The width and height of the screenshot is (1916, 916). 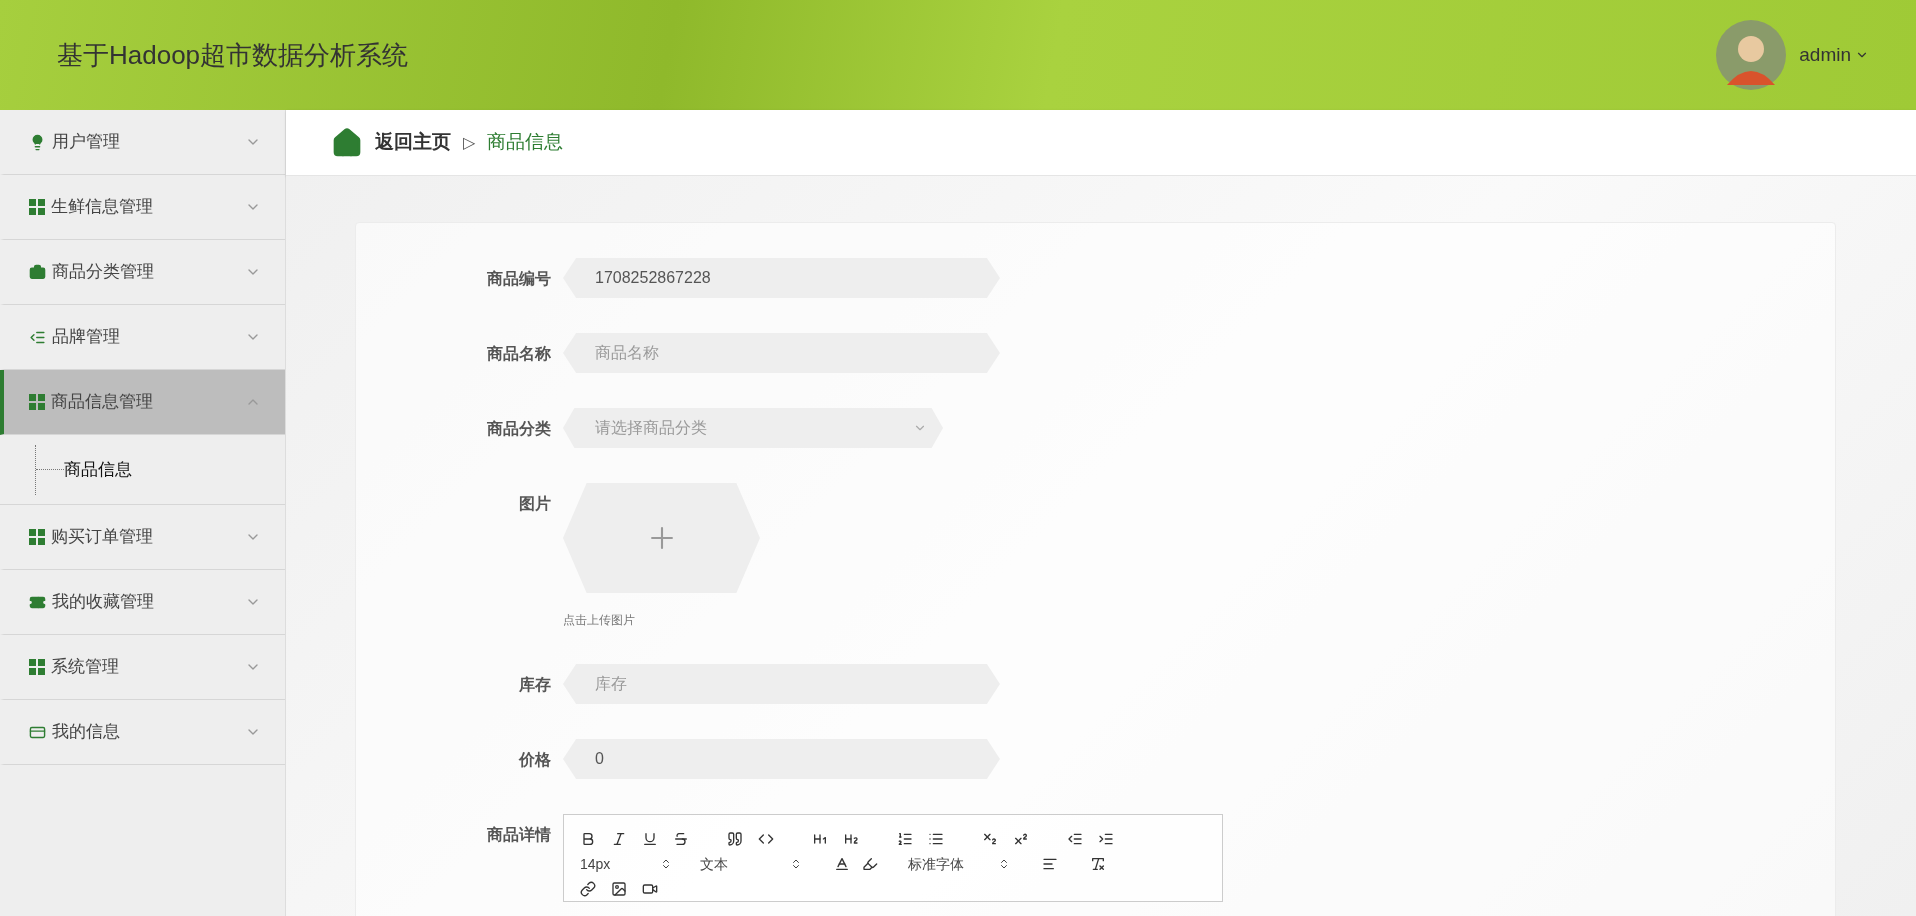 I want to click on field-label: 价格, so click(x=535, y=759).